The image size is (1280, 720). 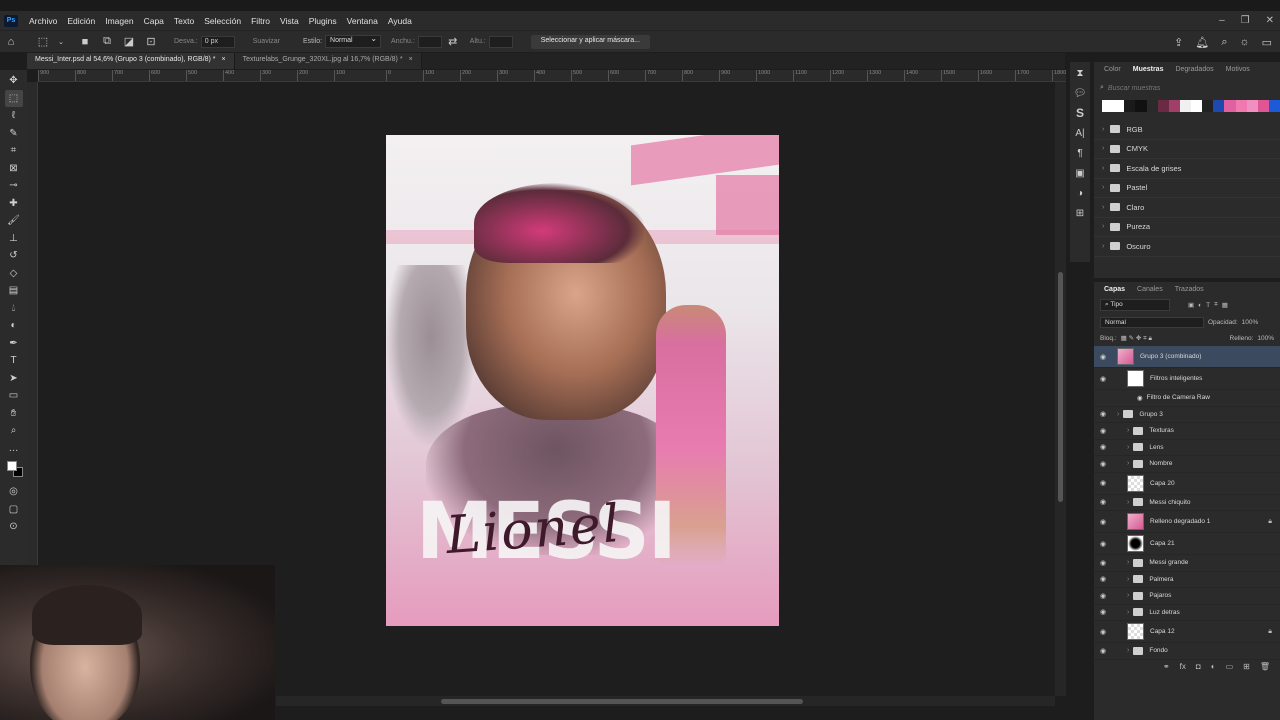 What do you see at coordinates (14, 134) in the screenshot?
I see `quick-select-tool-icon: ✎` at bounding box center [14, 134].